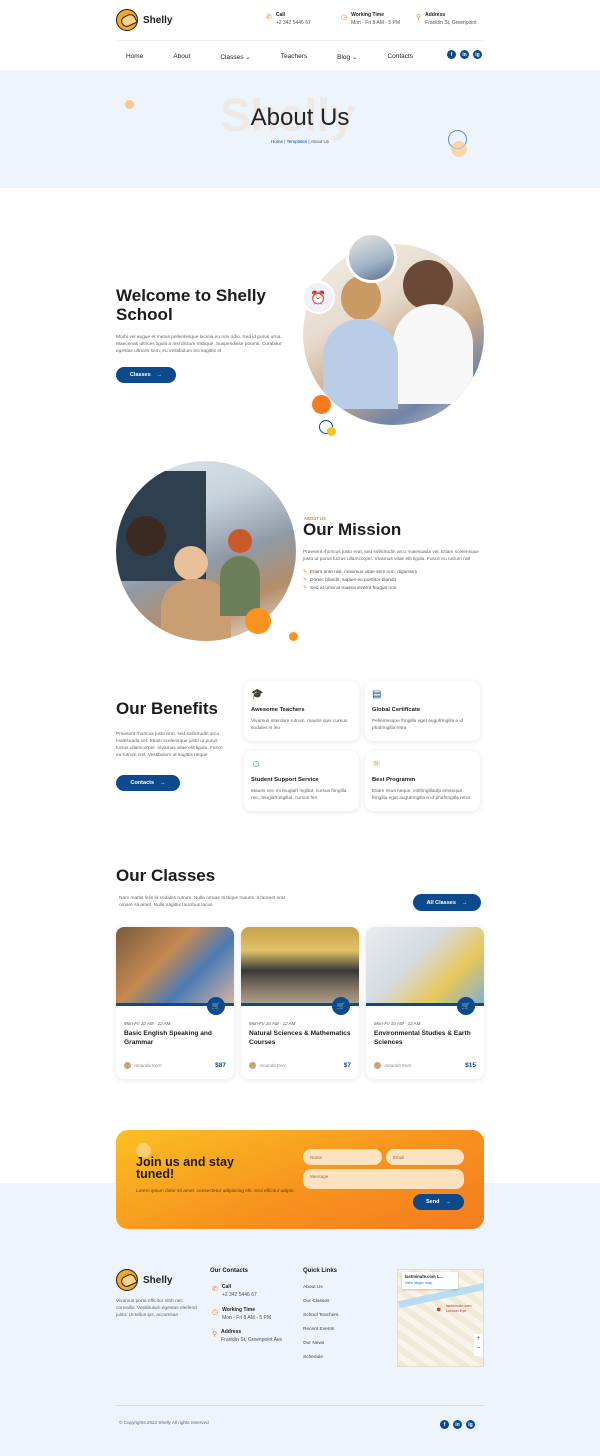  What do you see at coordinates (344, 57) in the screenshot?
I see `nav-blog-label: Blog` at bounding box center [344, 57].